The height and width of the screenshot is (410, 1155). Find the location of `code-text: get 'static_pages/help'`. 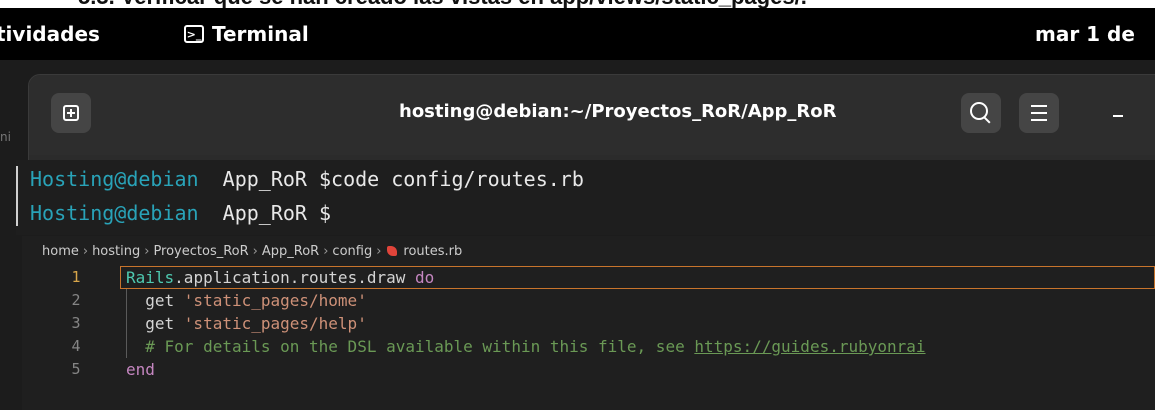

code-text: get 'static_pages/help' is located at coordinates (246, 323).